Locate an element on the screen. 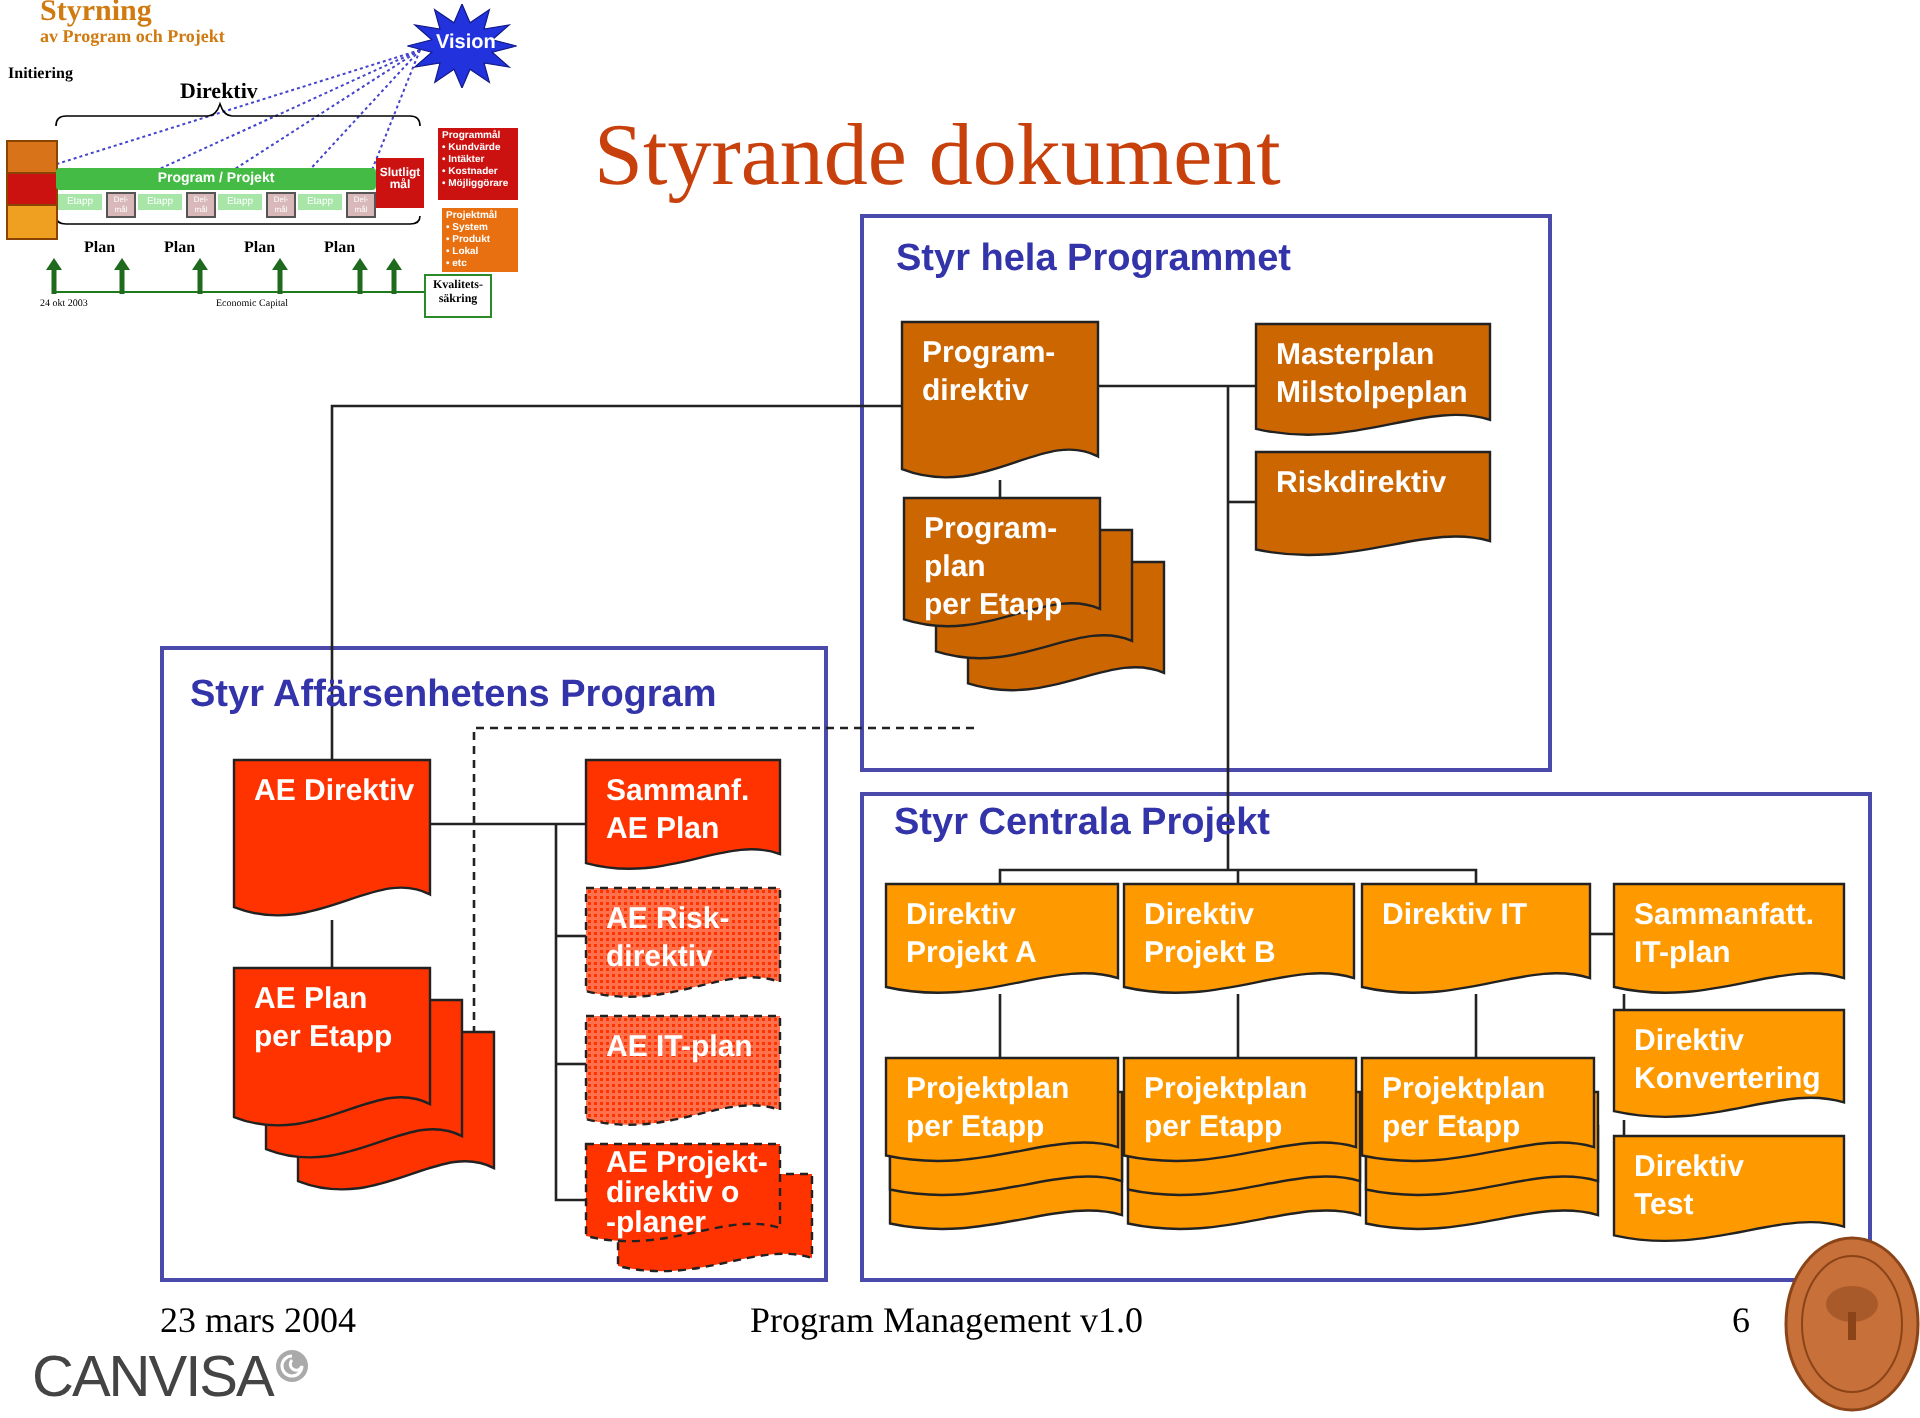  page-number: 6 is located at coordinates (1741, 1321).